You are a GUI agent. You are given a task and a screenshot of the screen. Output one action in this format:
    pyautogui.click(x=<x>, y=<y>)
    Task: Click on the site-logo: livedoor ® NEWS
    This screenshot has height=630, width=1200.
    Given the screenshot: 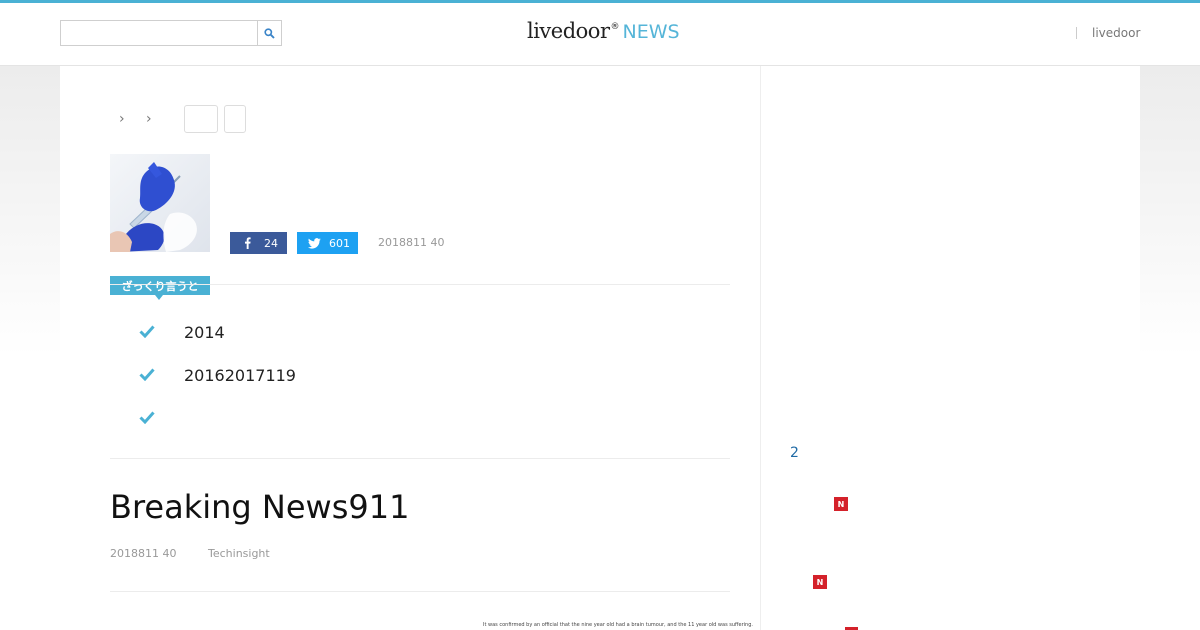 What is the action you would take?
    pyautogui.click(x=603, y=34)
    